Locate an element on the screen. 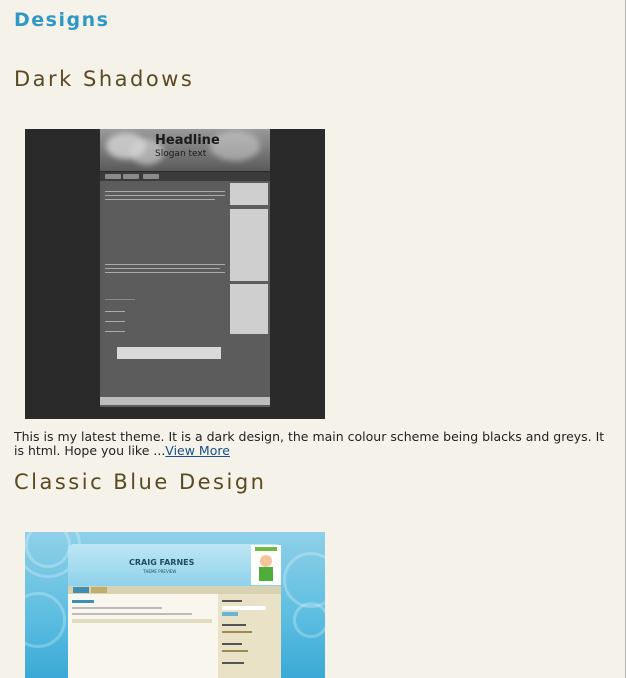 The height and width of the screenshot is (678, 626). thumbnail-site-title: CRAIG FARNES is located at coordinates (162, 562).